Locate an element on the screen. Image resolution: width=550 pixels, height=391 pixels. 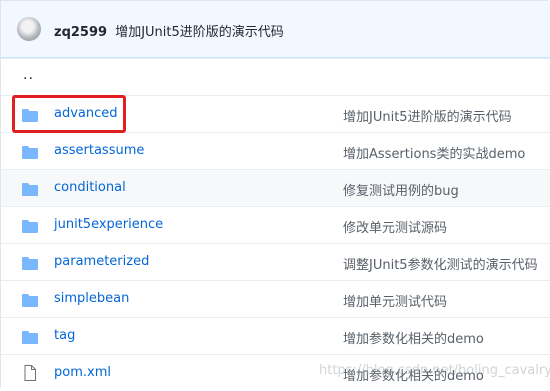
file-name-link: conditional is located at coordinates (90, 187).